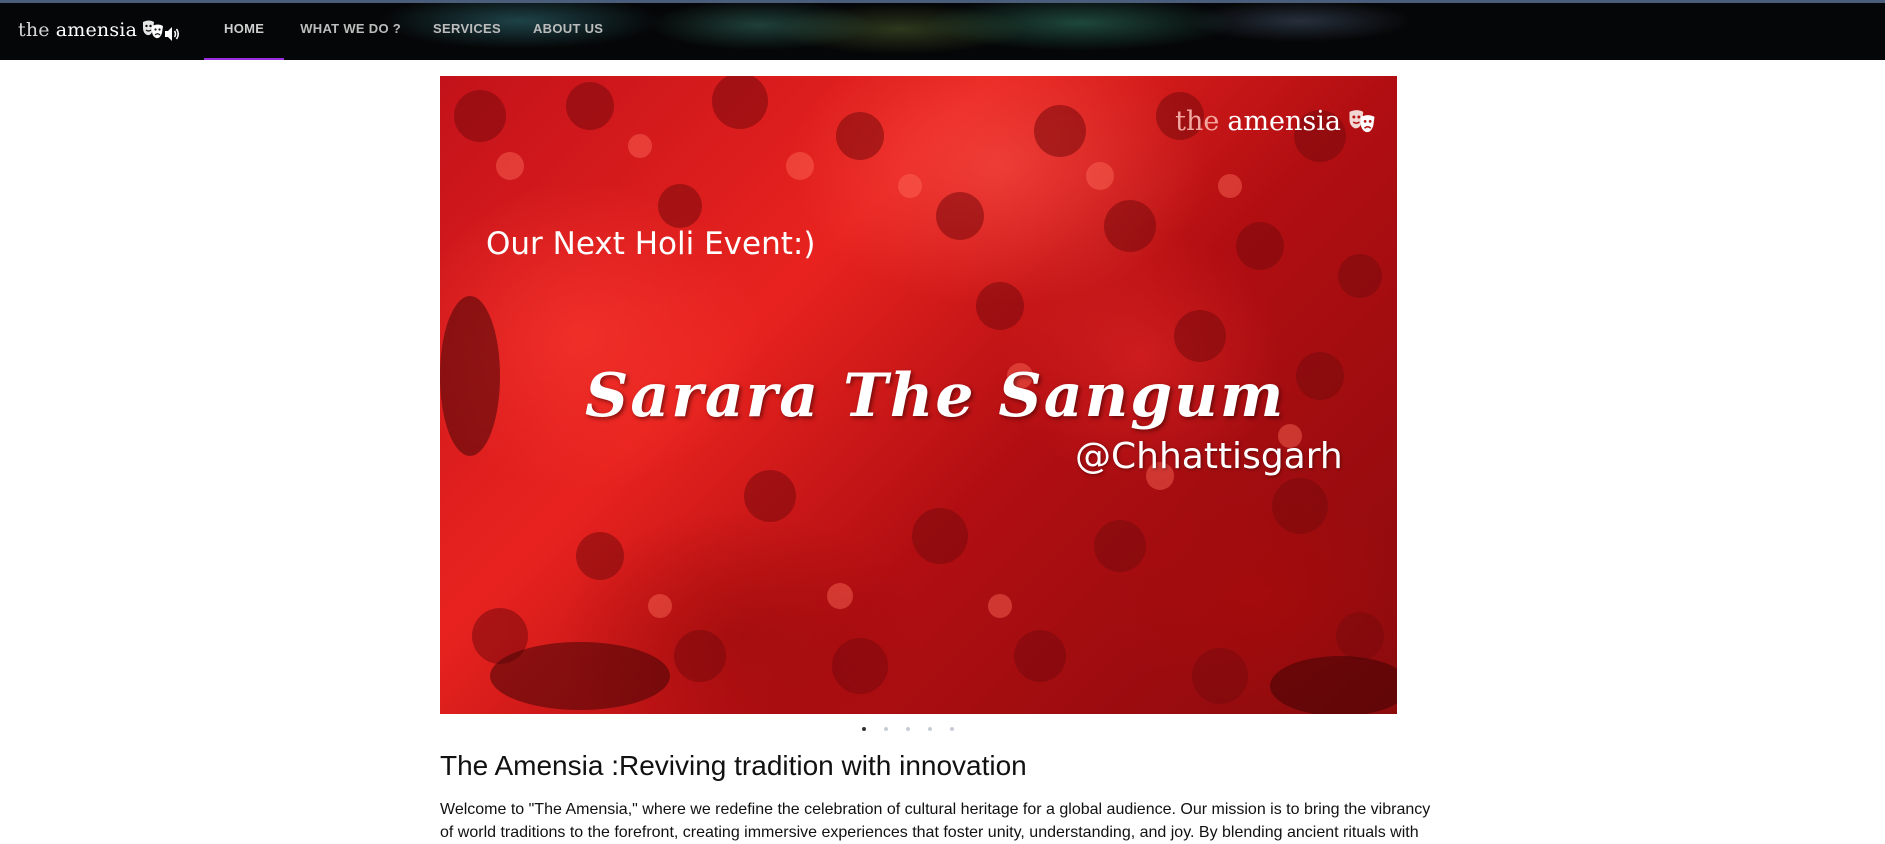  Describe the element at coordinates (1197, 121) in the screenshot. I see `hero-logo-the: the` at that location.